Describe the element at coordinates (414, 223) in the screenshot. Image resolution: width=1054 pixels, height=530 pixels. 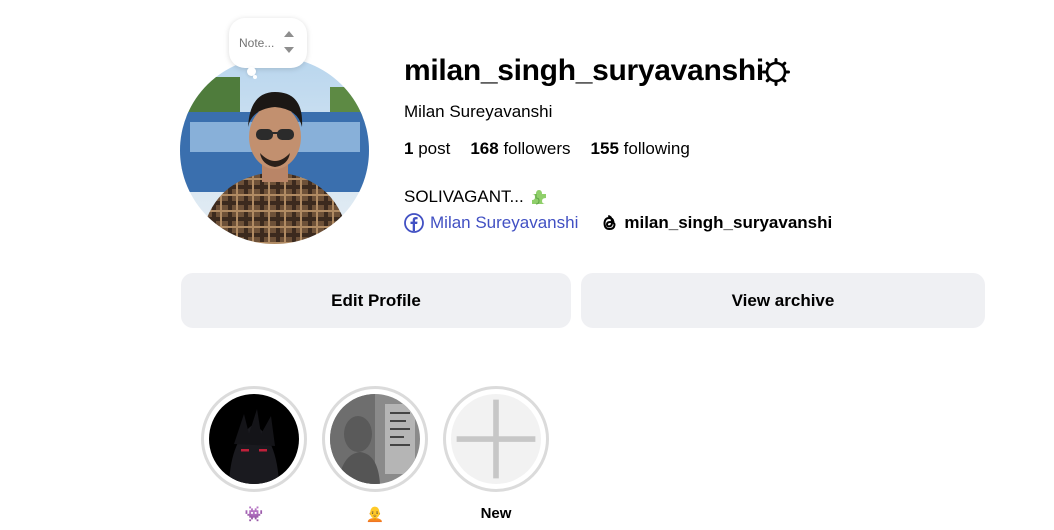
I see `facebook-icon` at that location.